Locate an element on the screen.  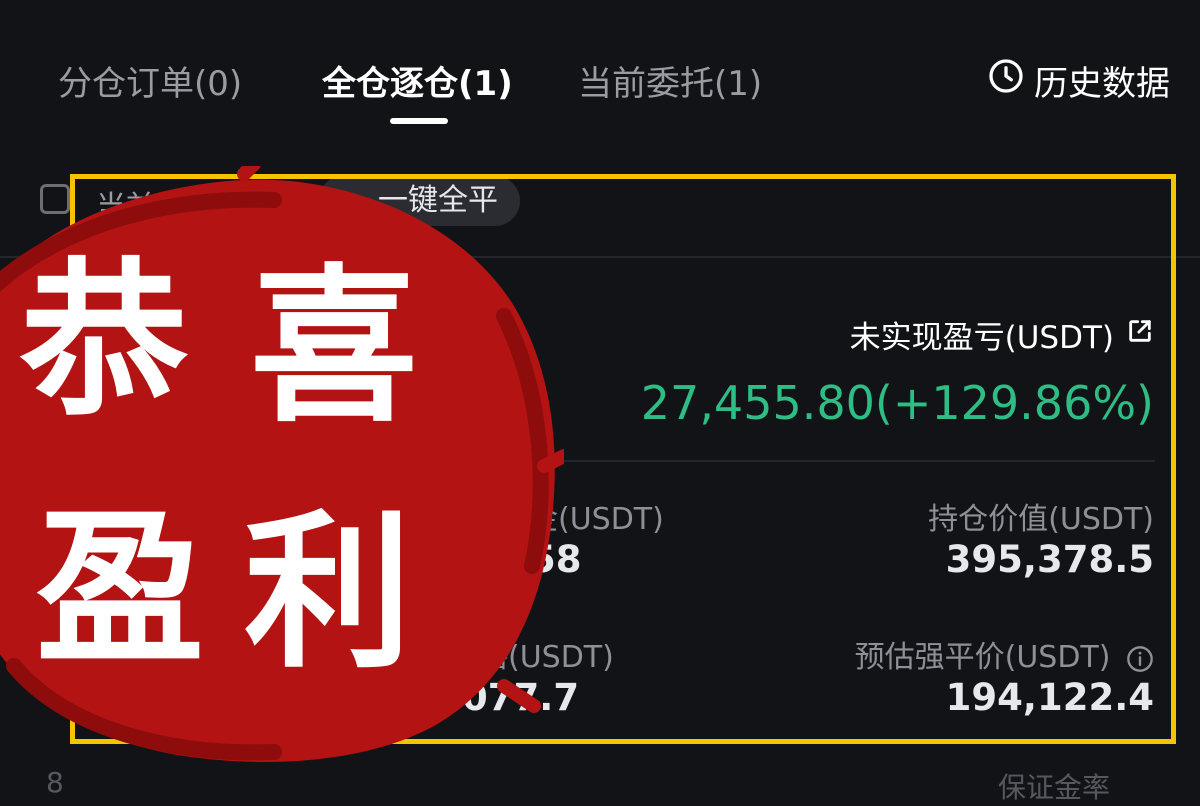
liquidation-price-value: 194,122.4 is located at coordinates (1049, 697).